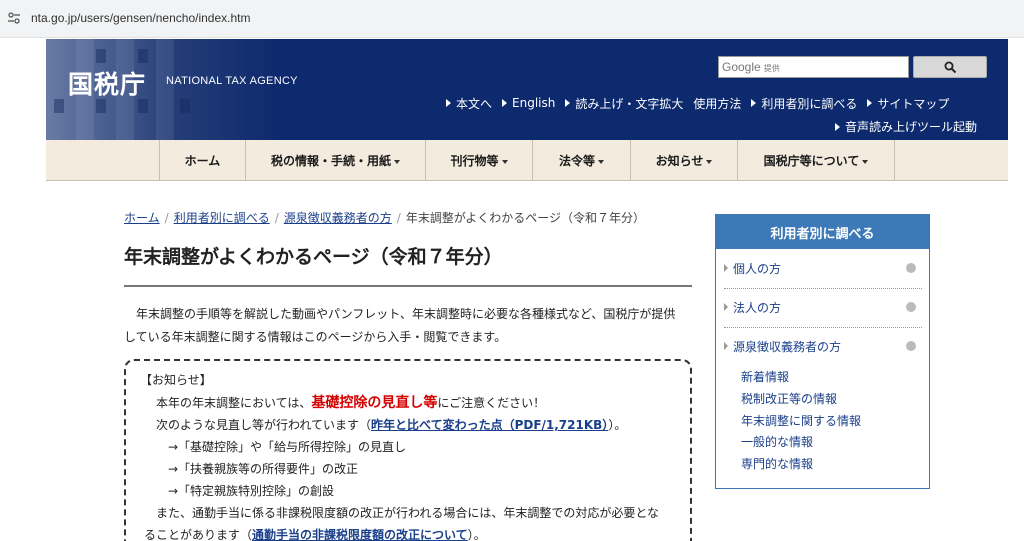  Describe the element at coordinates (489, 425) in the screenshot. I see `changes-pdf-link: 昨年と比べて変わった点（PDF/1,721KB）` at that location.